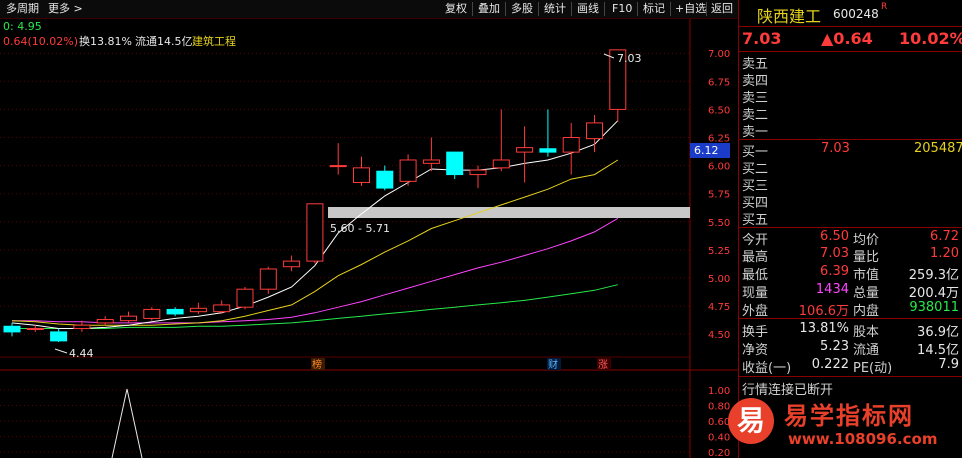  I want to click on mark-button: 标记, so click(654, 9).